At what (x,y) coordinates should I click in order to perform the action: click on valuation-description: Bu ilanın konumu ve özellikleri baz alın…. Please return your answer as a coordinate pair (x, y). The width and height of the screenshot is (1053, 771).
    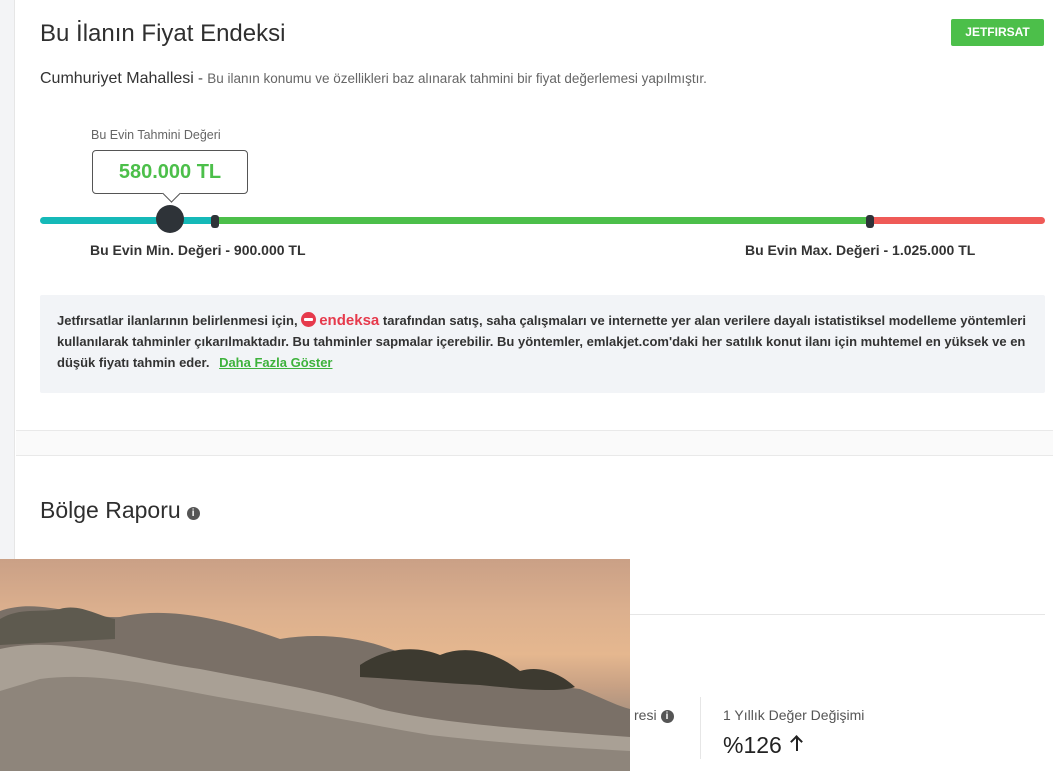
    Looking at the image, I should click on (457, 78).